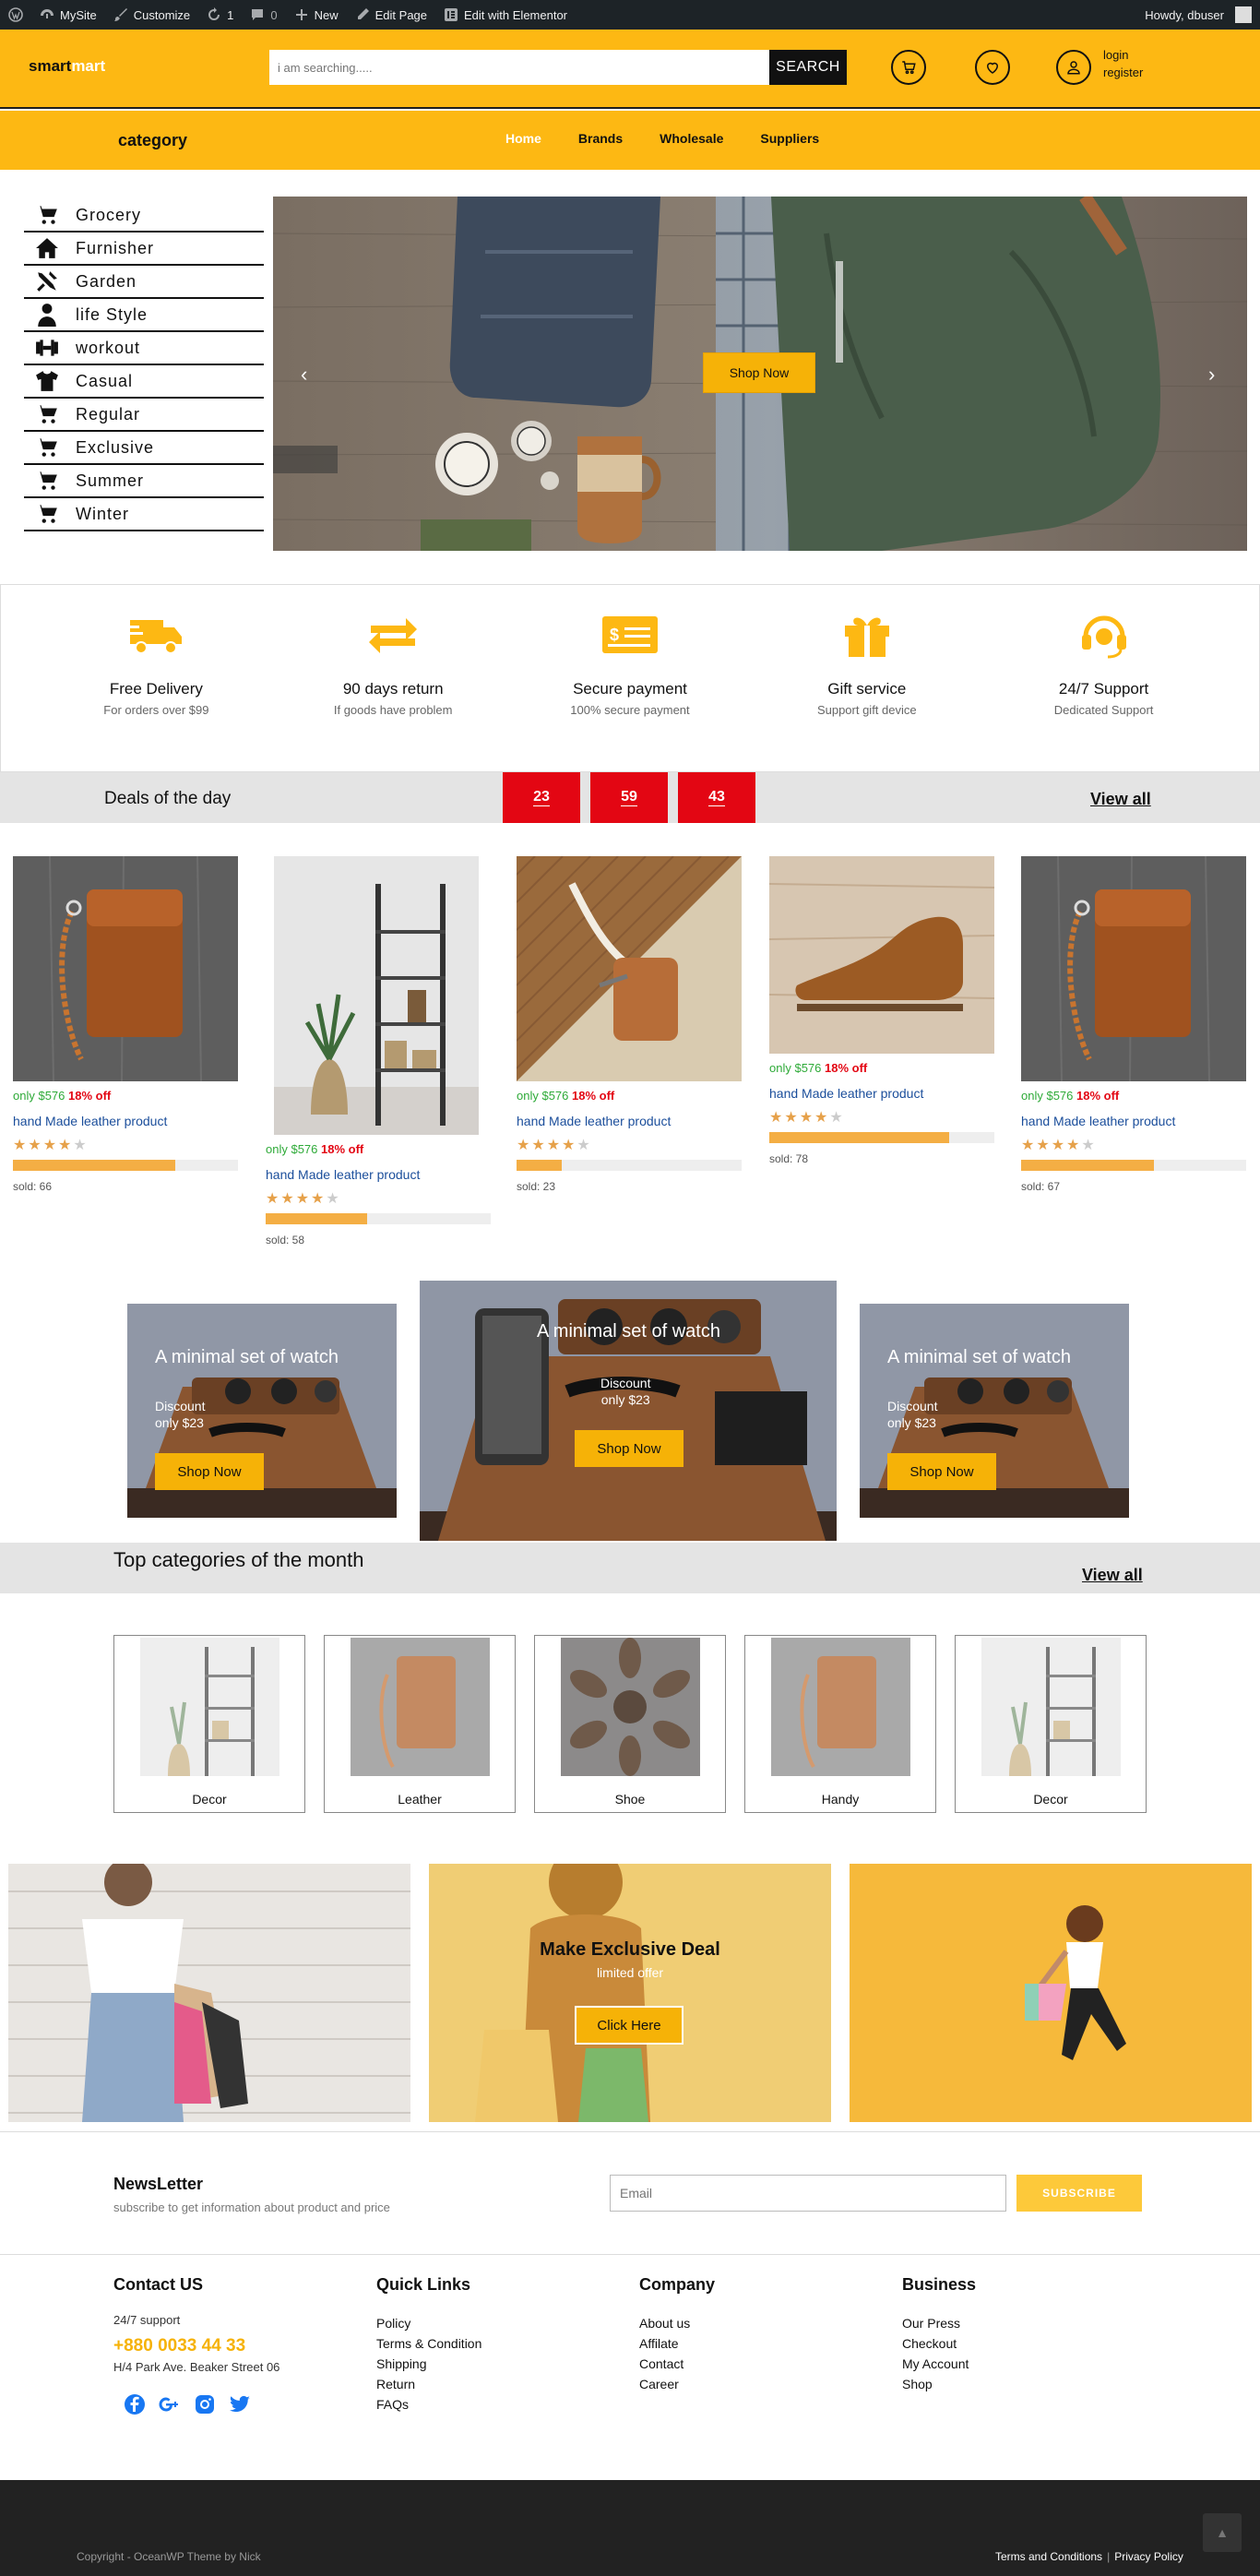  Describe the element at coordinates (1073, 67) in the screenshot. I see `account-button` at that location.